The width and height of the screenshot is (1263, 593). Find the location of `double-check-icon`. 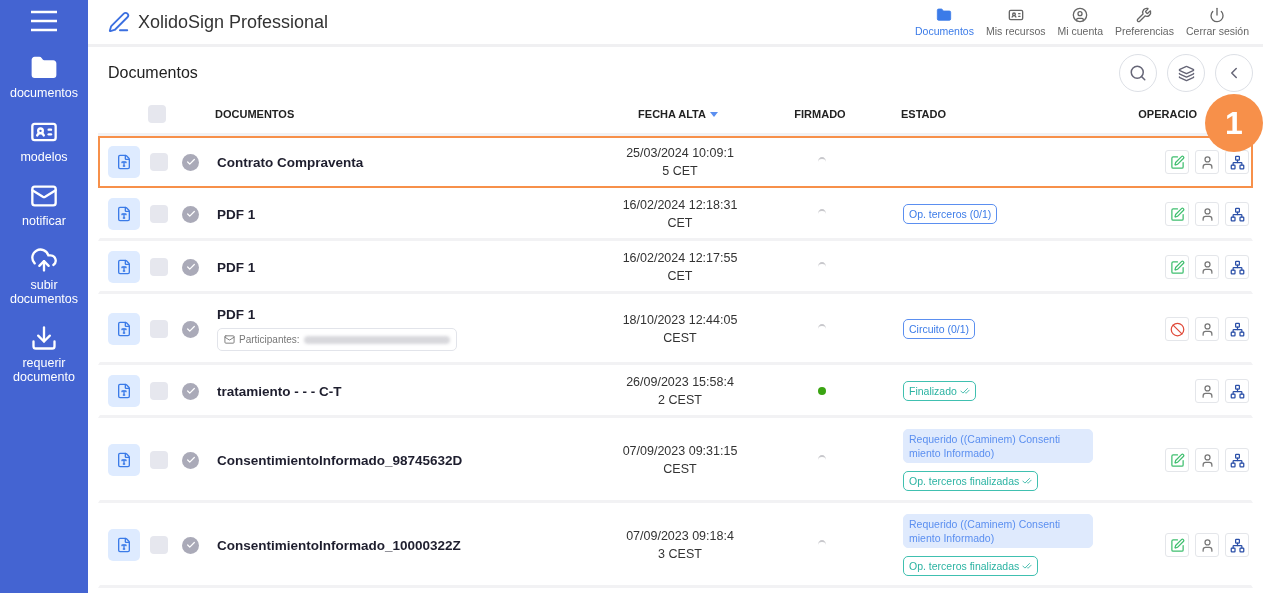

double-check-icon is located at coordinates (964, 391).